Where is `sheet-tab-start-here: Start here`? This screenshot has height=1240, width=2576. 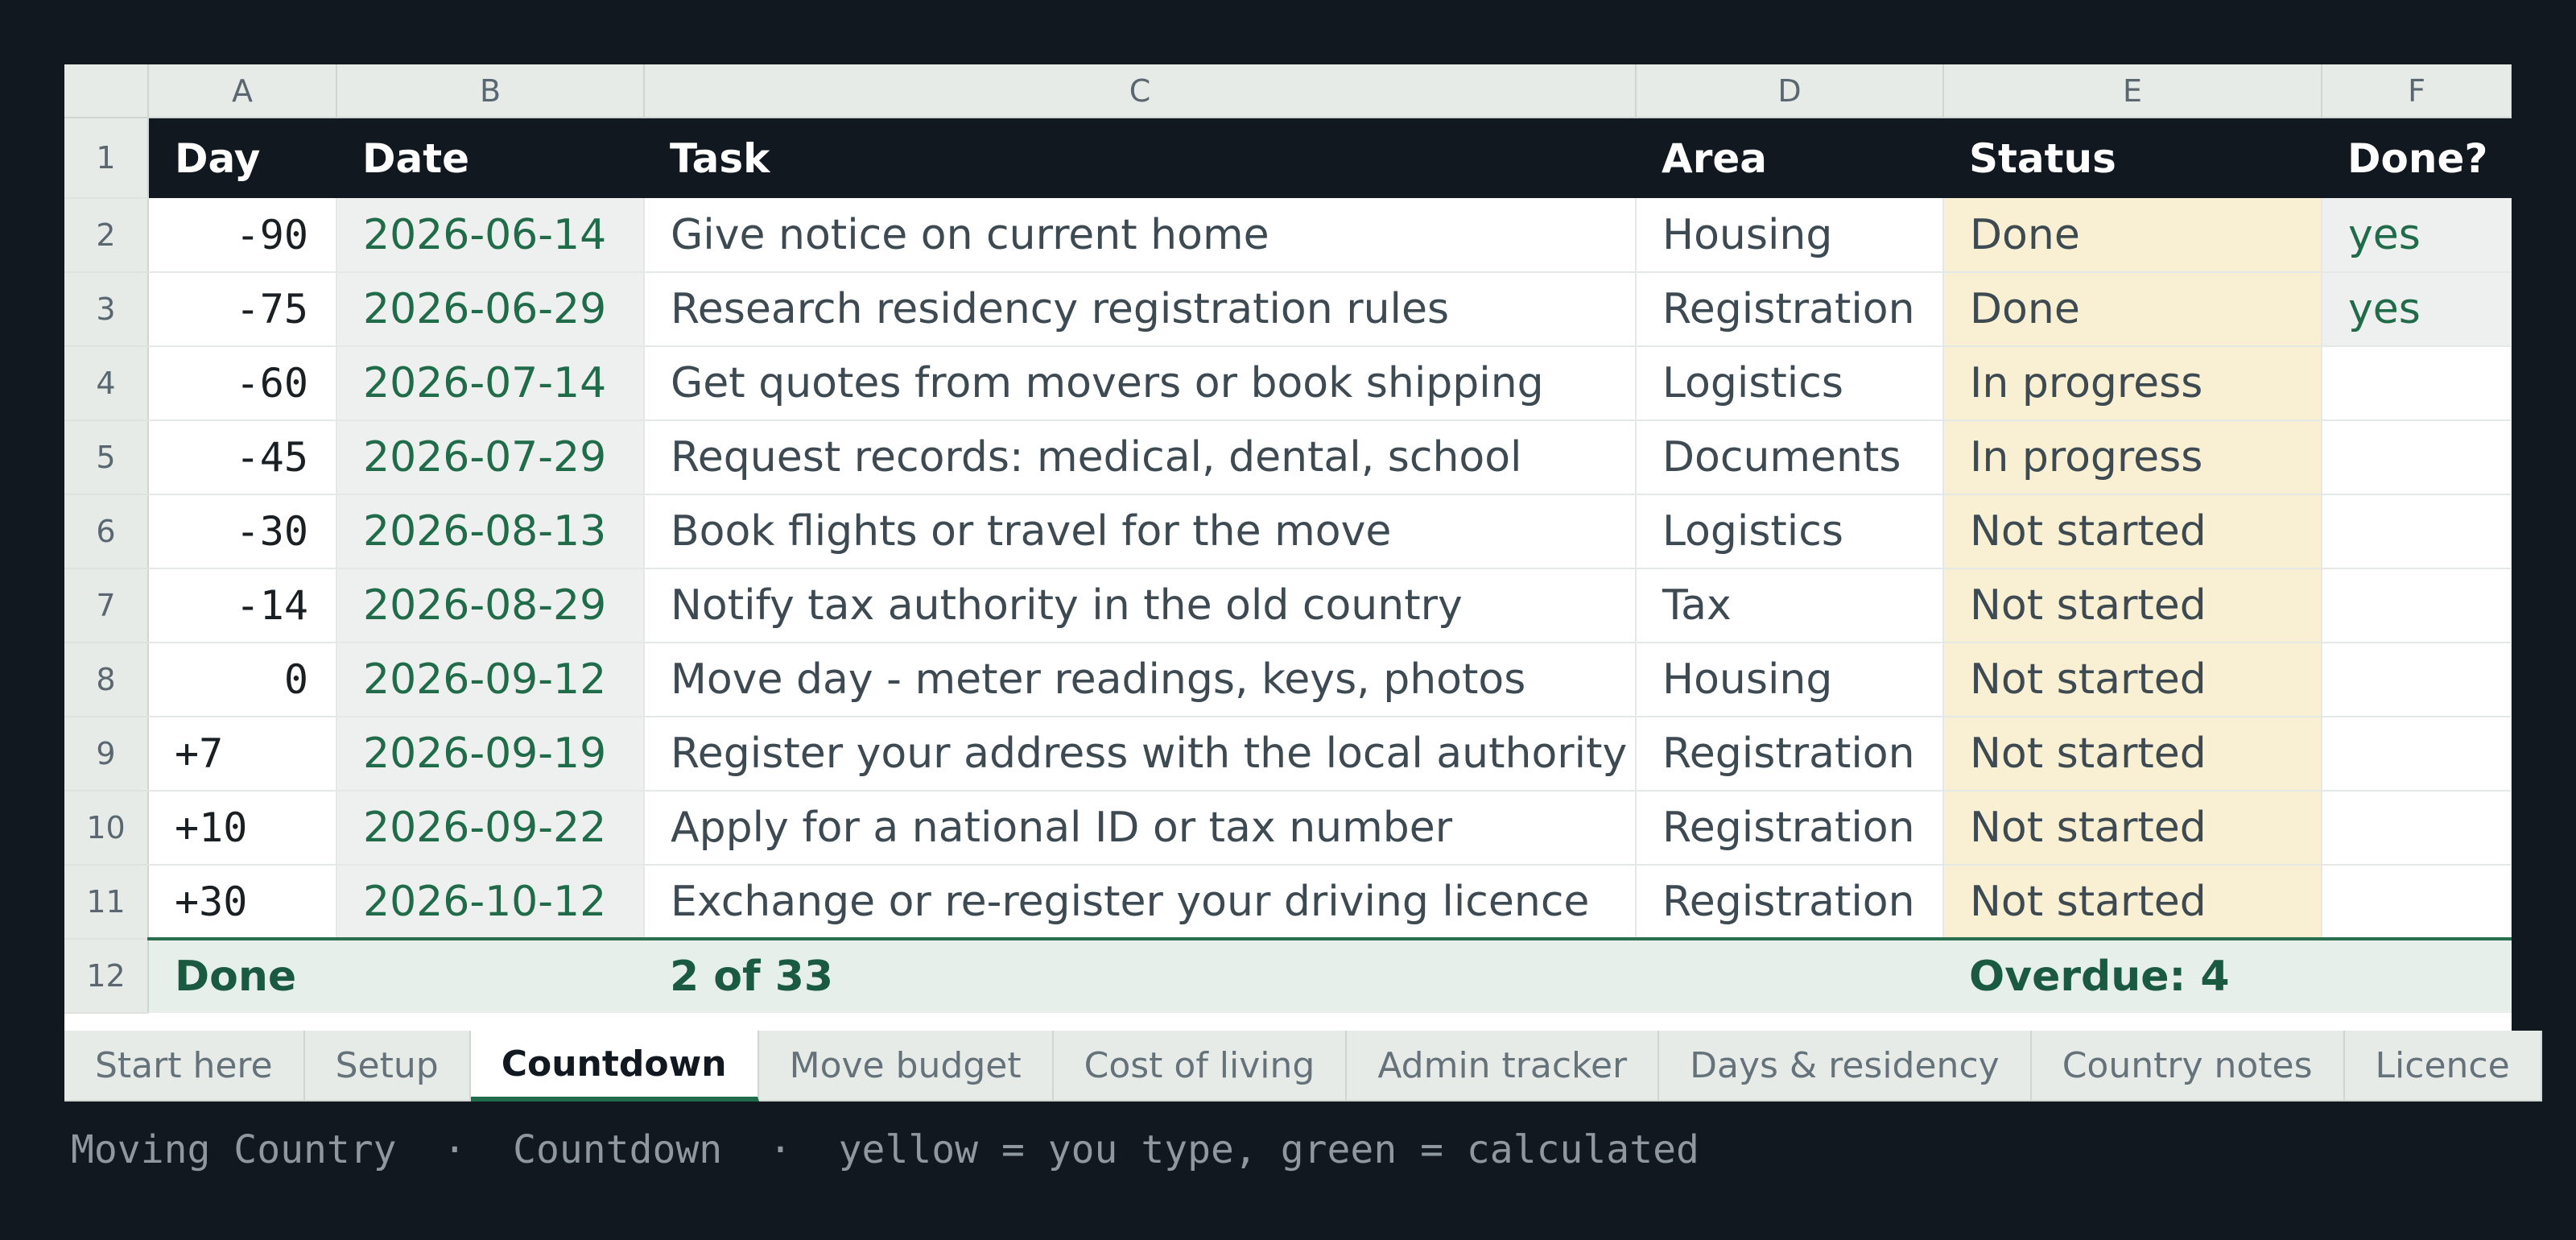 sheet-tab-start-here: Start here is located at coordinates (184, 1066).